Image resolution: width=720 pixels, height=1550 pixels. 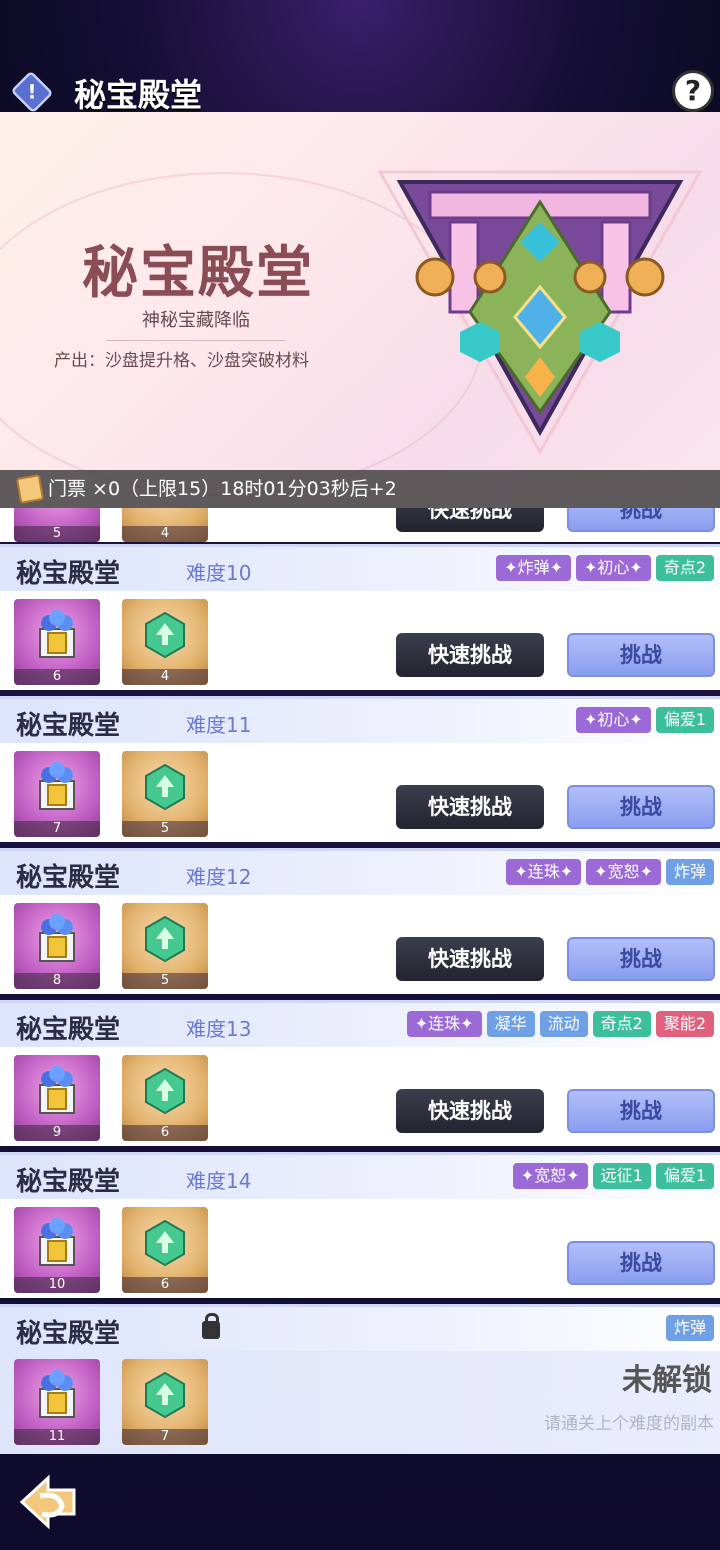 What do you see at coordinates (510, 1024) in the screenshot?
I see `stage-tag: 凝华` at bounding box center [510, 1024].